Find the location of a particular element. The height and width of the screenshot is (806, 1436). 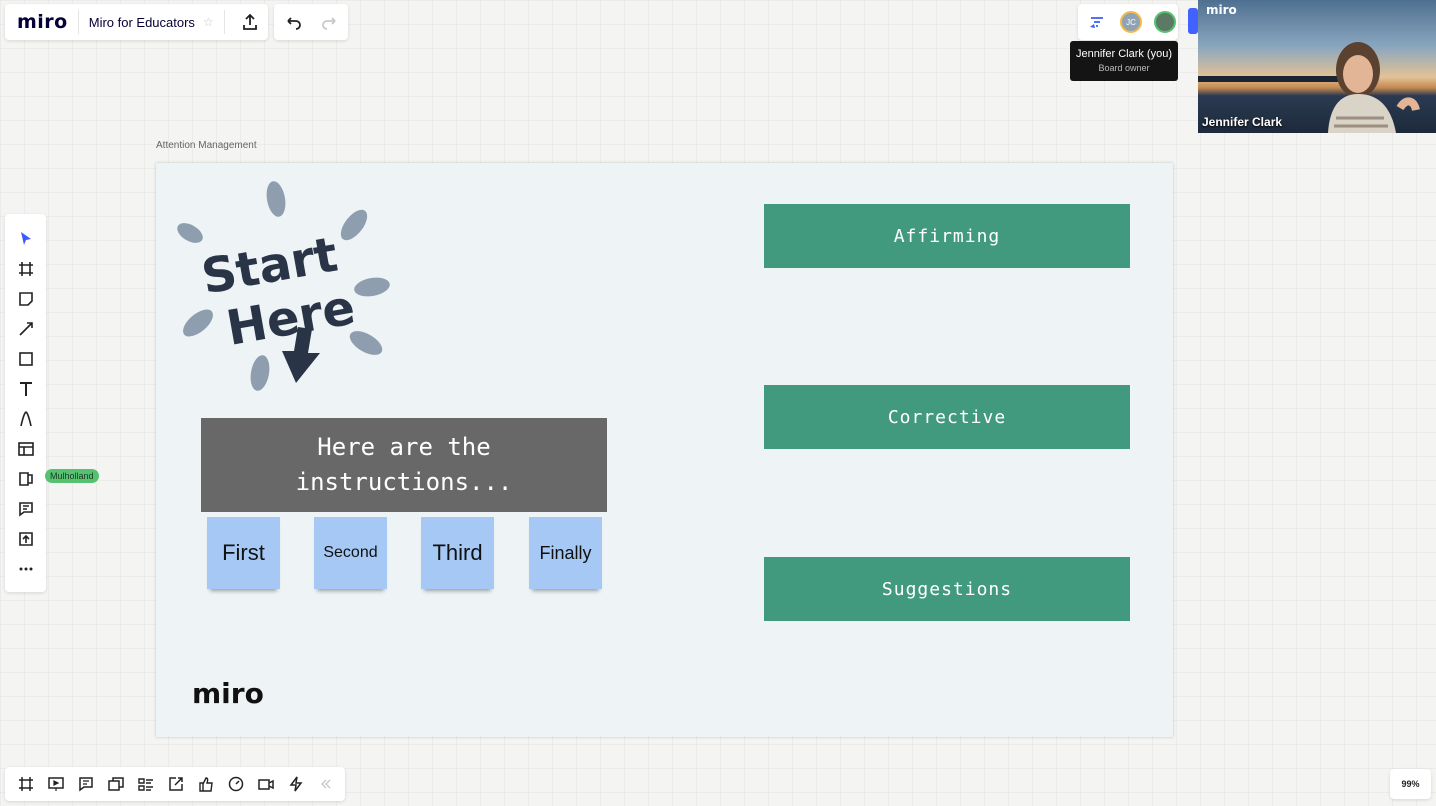

participant-name: Jennifer Clark is located at coordinates (1242, 122).